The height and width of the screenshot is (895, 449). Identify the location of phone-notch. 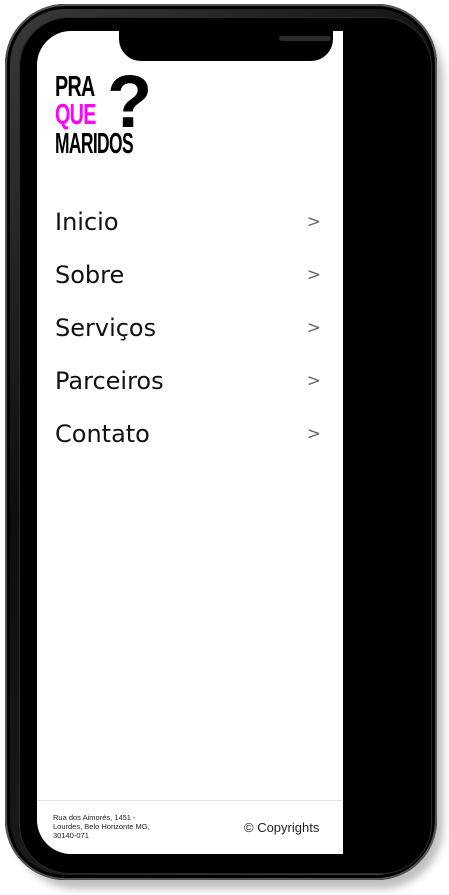
(226, 46).